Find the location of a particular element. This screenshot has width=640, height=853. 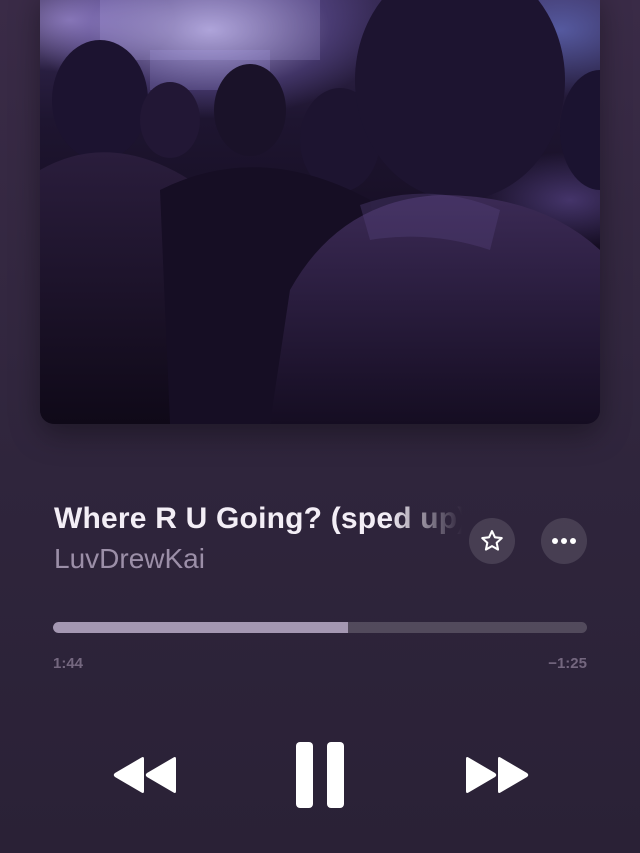

star-icon is located at coordinates (492, 540).